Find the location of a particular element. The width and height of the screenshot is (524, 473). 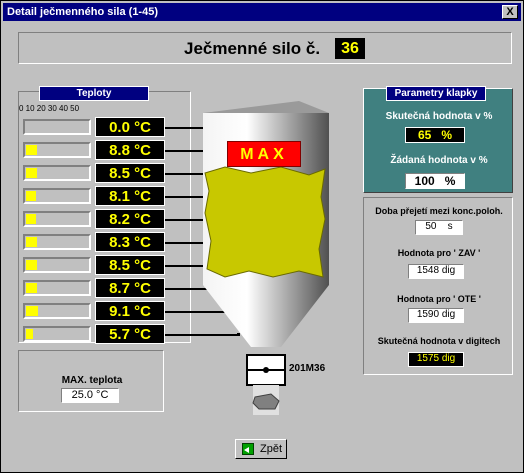

max-temperature-panel: MAX. teplota 25.0 °C is located at coordinates (91, 381).